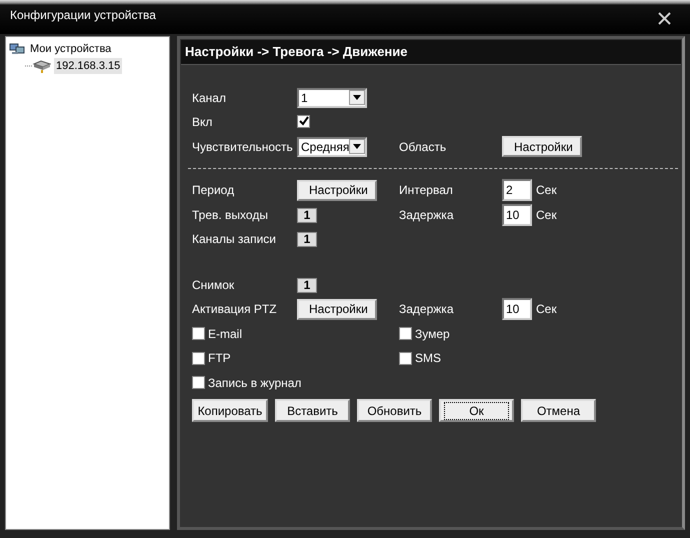 Image resolution: width=690 pixels, height=538 pixels. I want to click on dialog-button: Вставить, so click(312, 410).